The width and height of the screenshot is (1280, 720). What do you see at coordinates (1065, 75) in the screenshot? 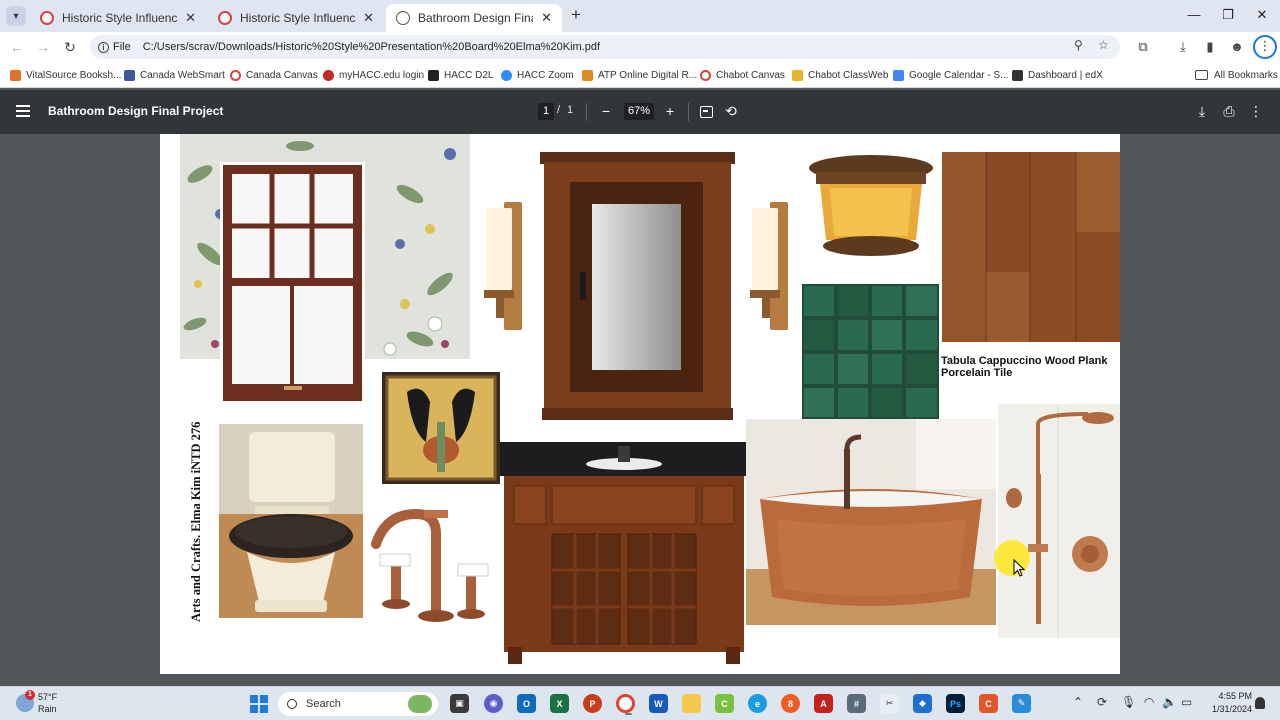
I see `bookmark-label: Dashboard | edX` at bounding box center [1065, 75].